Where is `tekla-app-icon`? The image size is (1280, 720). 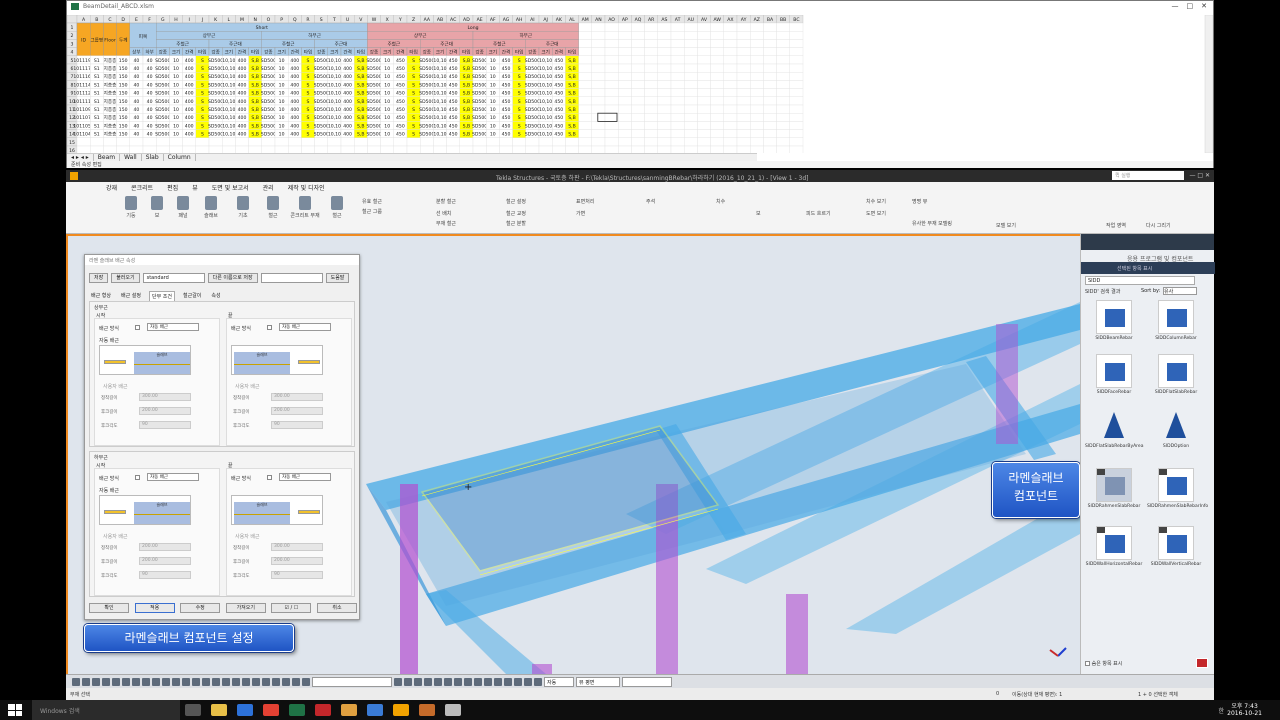
tekla-app-icon is located at coordinates (401, 710).